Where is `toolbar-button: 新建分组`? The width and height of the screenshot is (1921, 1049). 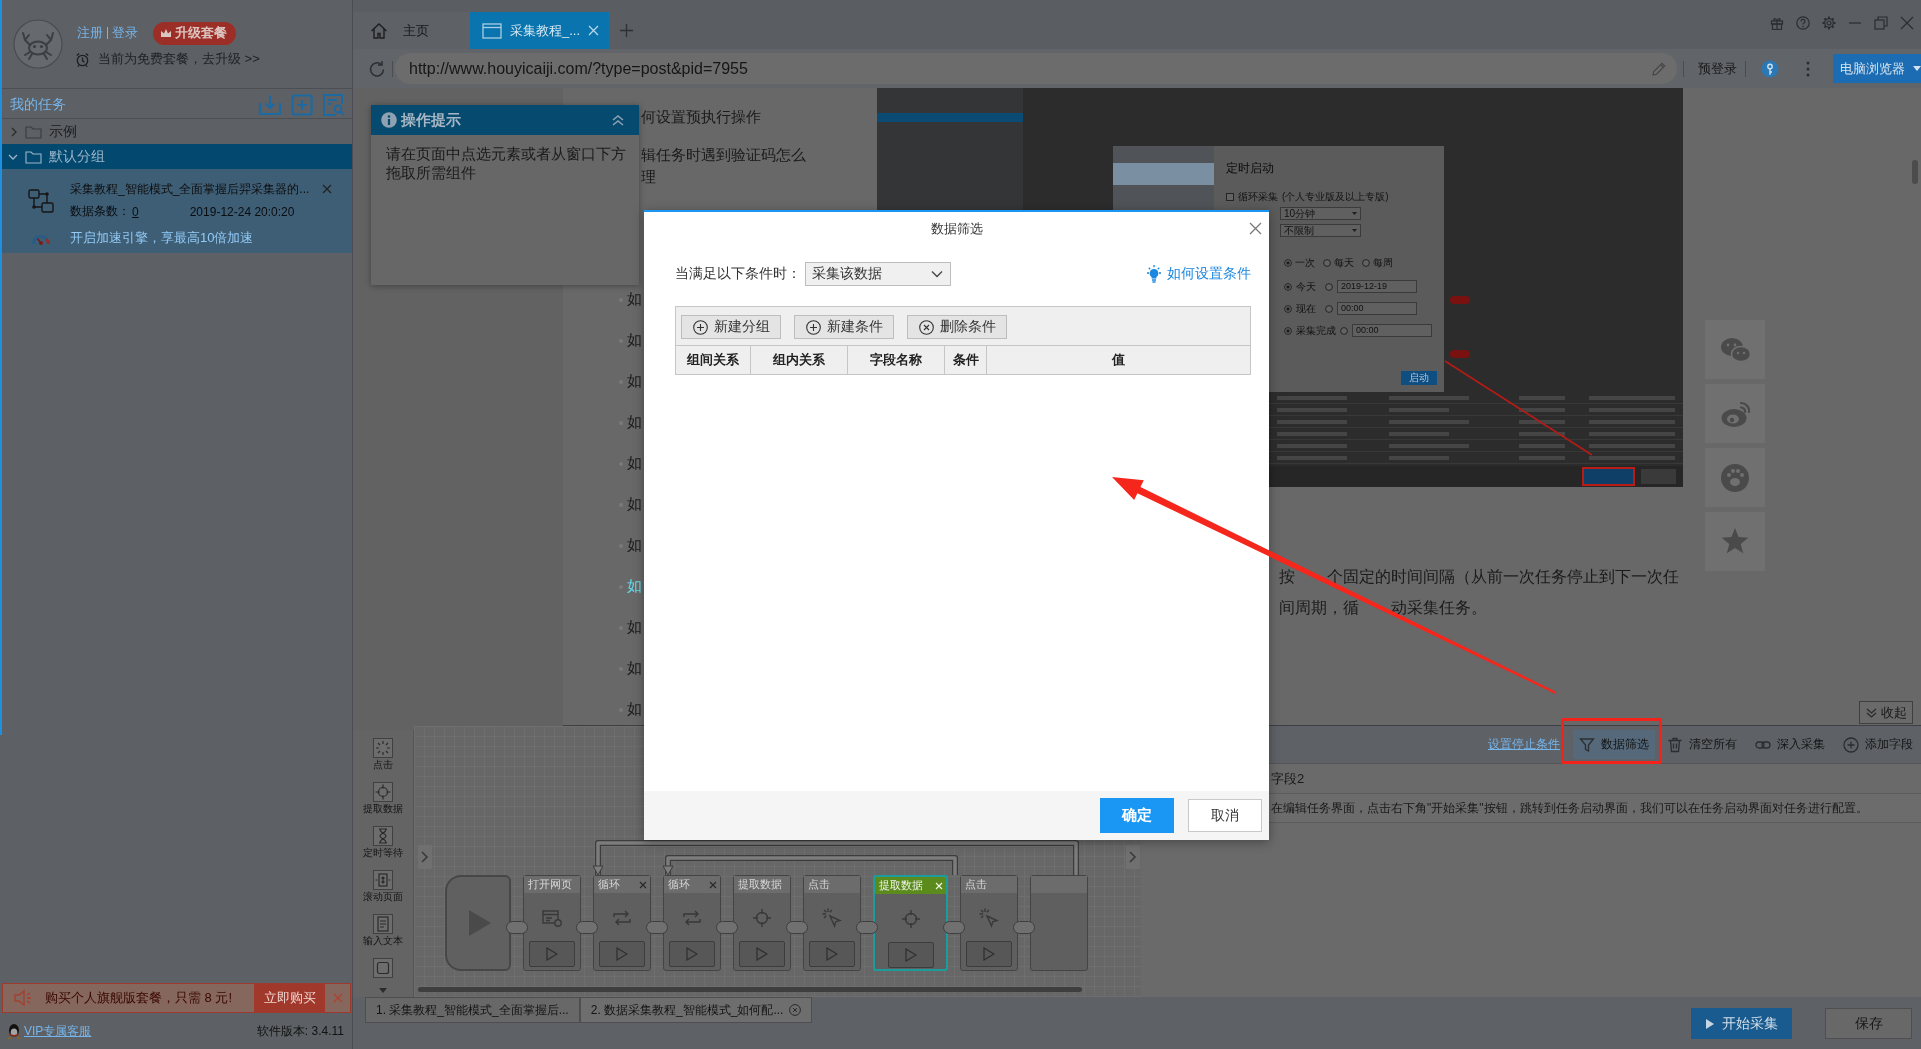
toolbar-button: 新建分组 is located at coordinates (731, 327).